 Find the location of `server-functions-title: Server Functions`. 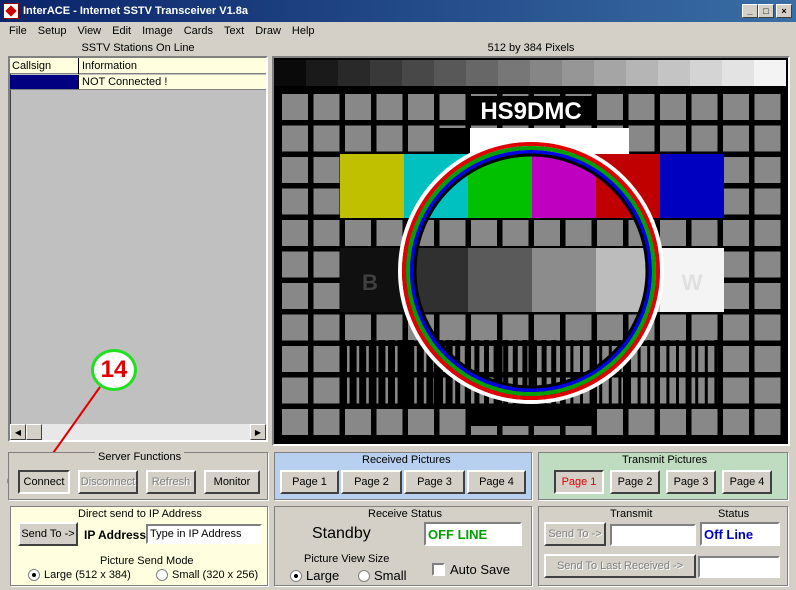

server-functions-title: Server Functions is located at coordinates (140, 457).